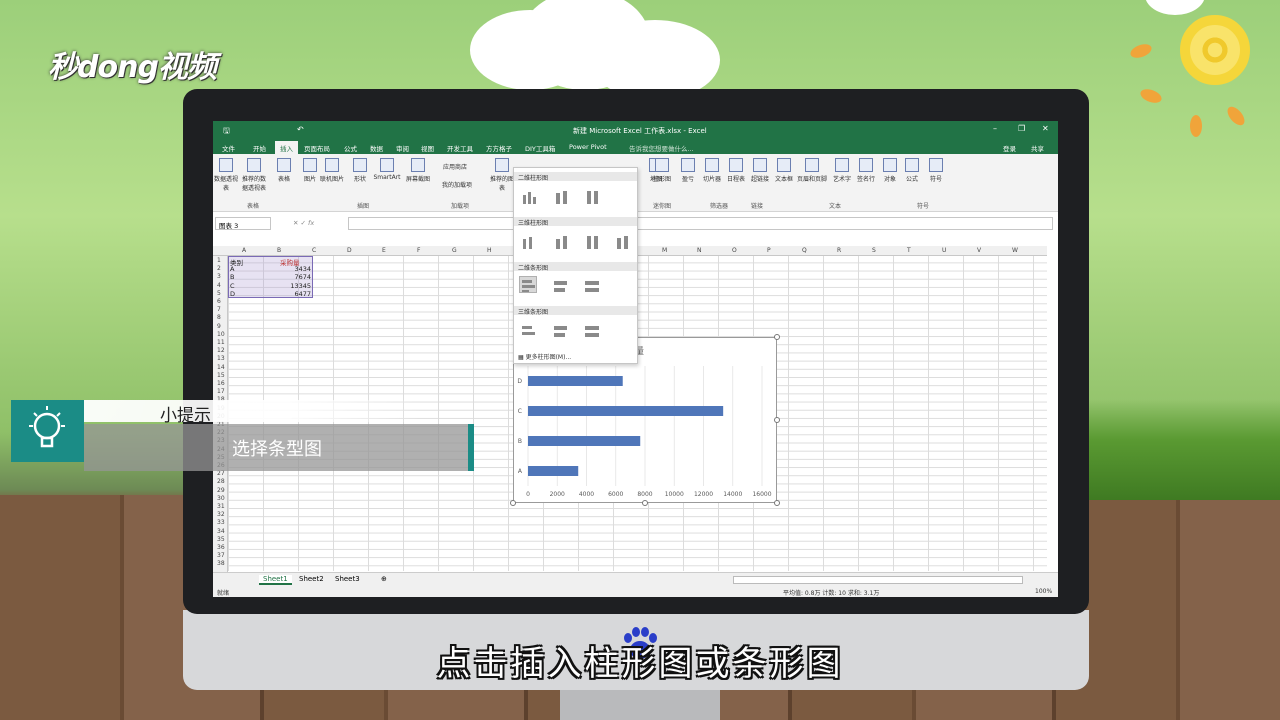 The image size is (1280, 720). What do you see at coordinates (232, 286) in the screenshot?
I see `cell-category: C` at bounding box center [232, 286].